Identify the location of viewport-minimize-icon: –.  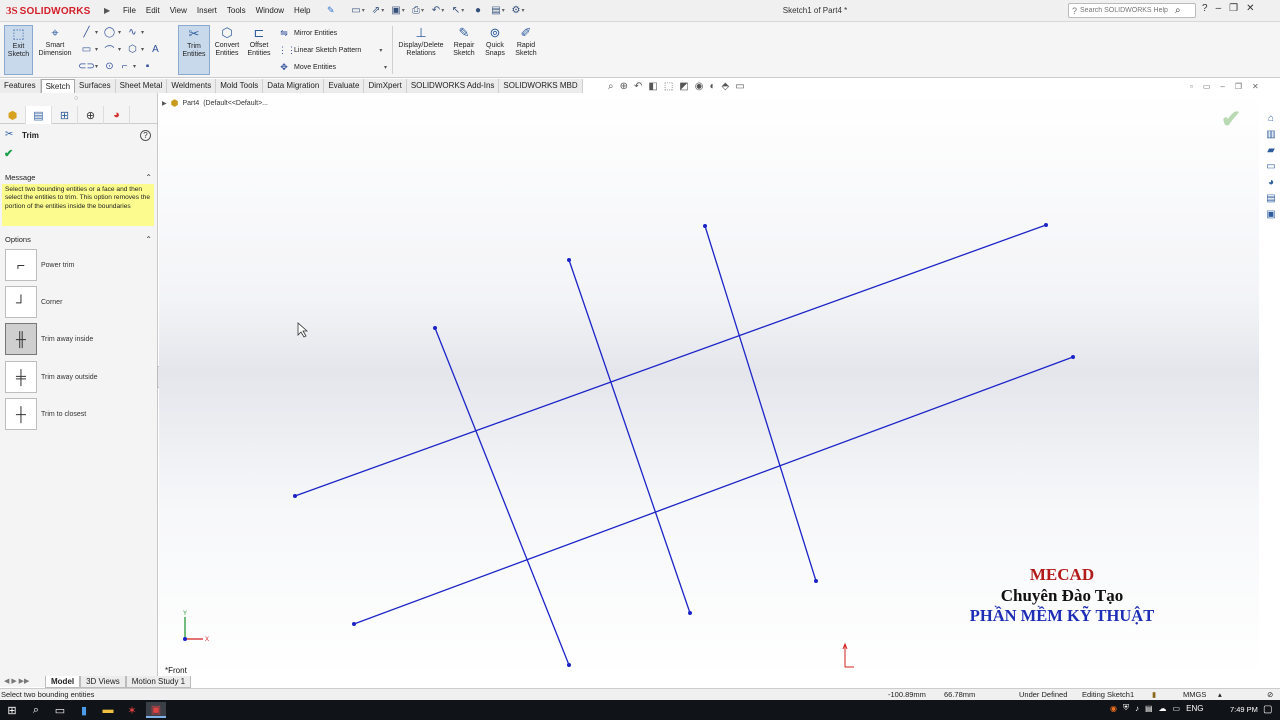
(1222, 86).